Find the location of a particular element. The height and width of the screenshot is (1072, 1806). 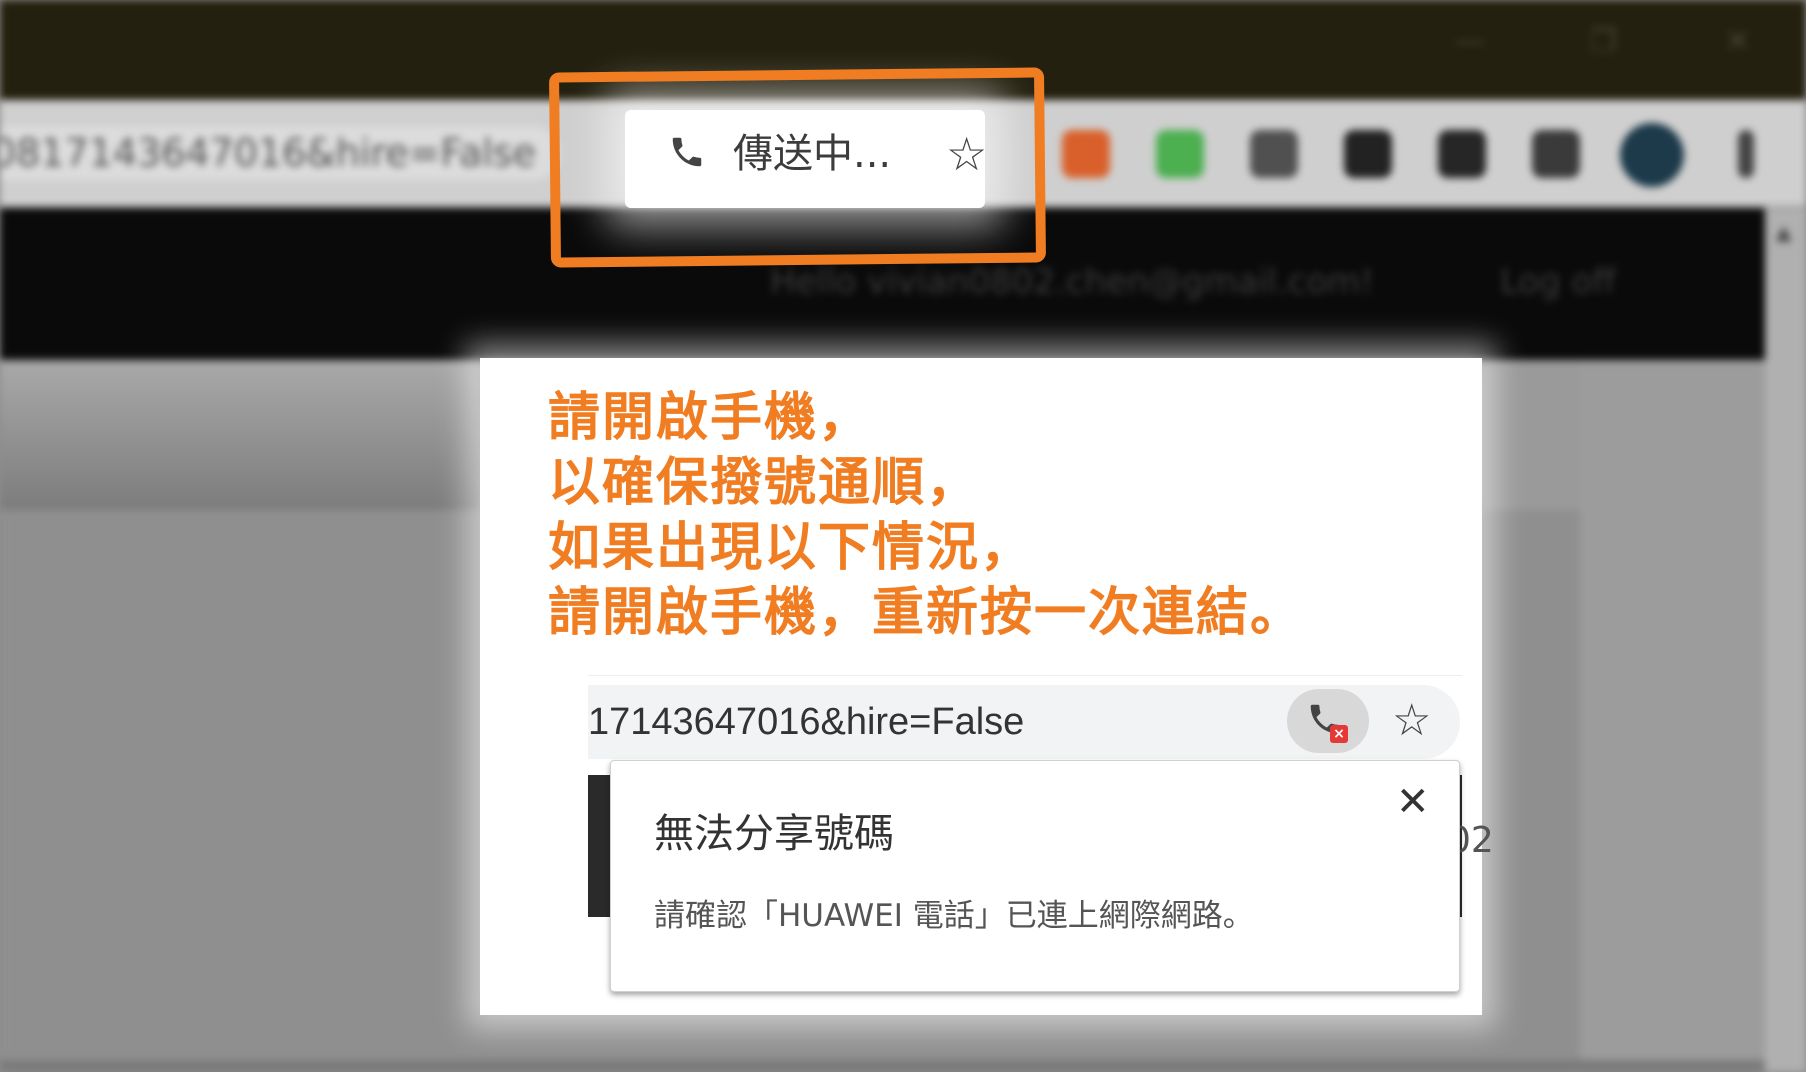

instruction-line-1: 請開啟手機， is located at coordinates (710, 418).